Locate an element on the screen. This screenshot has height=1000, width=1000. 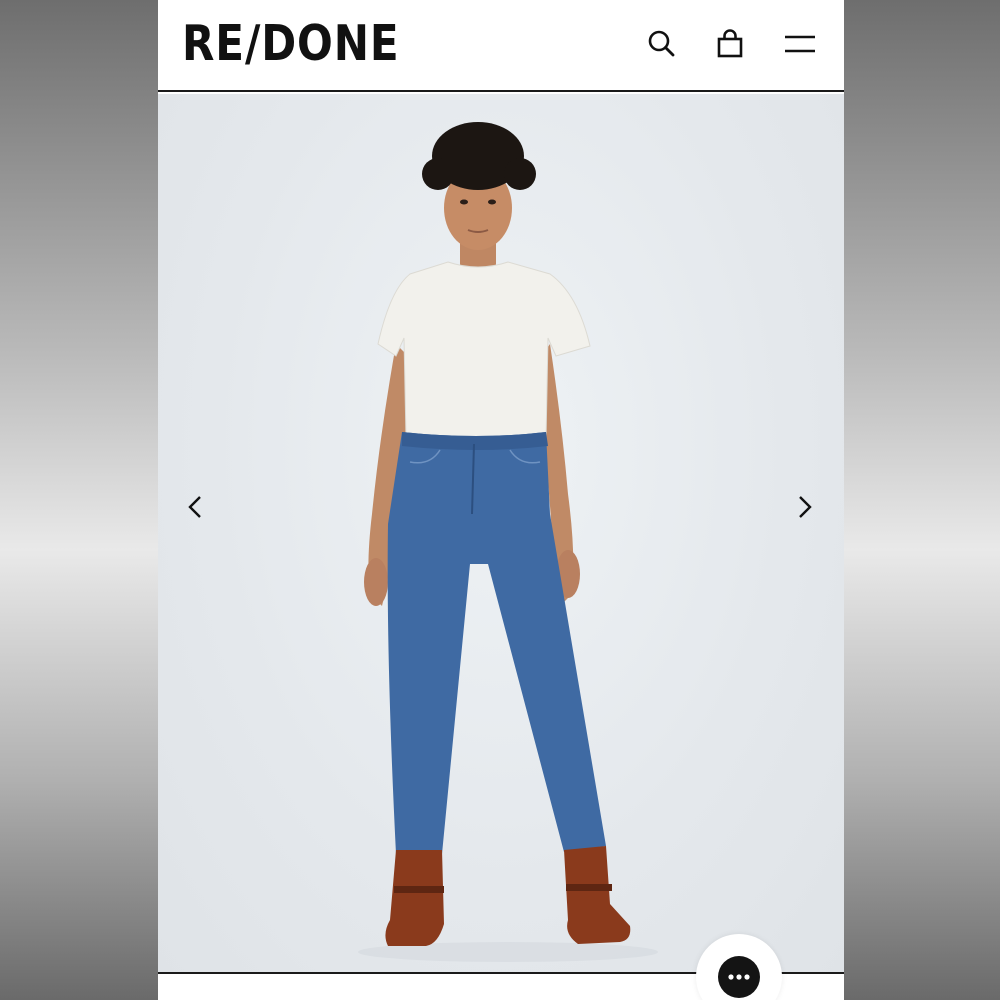
menu-button is located at coordinates (800, 44).